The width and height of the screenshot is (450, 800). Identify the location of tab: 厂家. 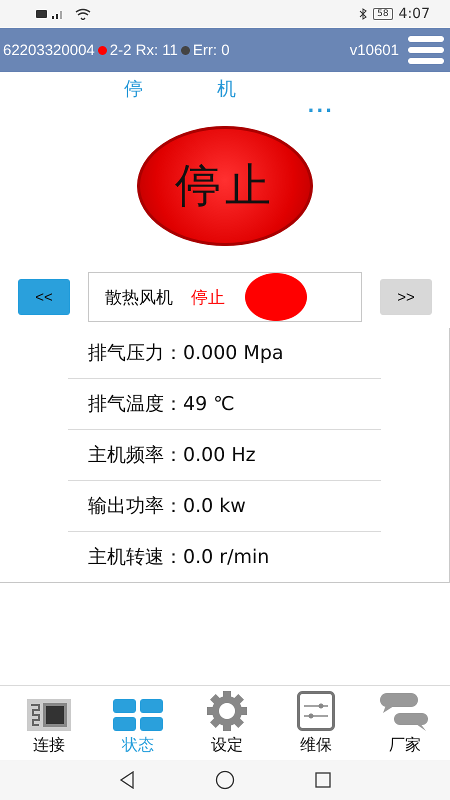
(405, 725).